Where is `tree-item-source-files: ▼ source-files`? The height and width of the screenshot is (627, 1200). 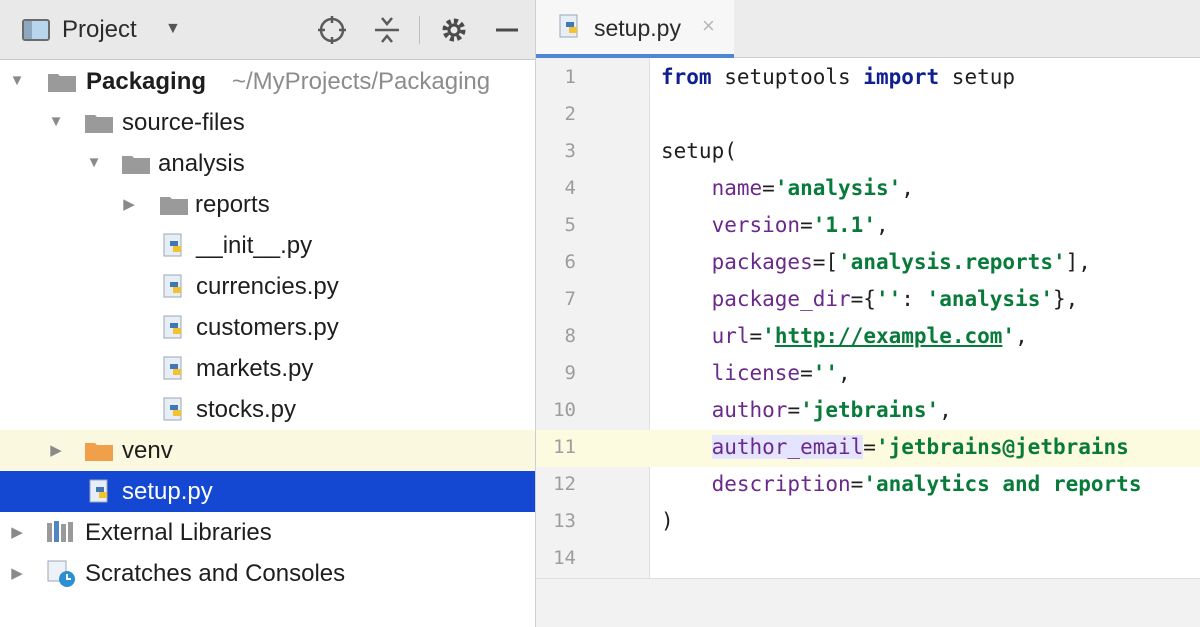
tree-item-source-files: ▼ source-files is located at coordinates (267, 122).